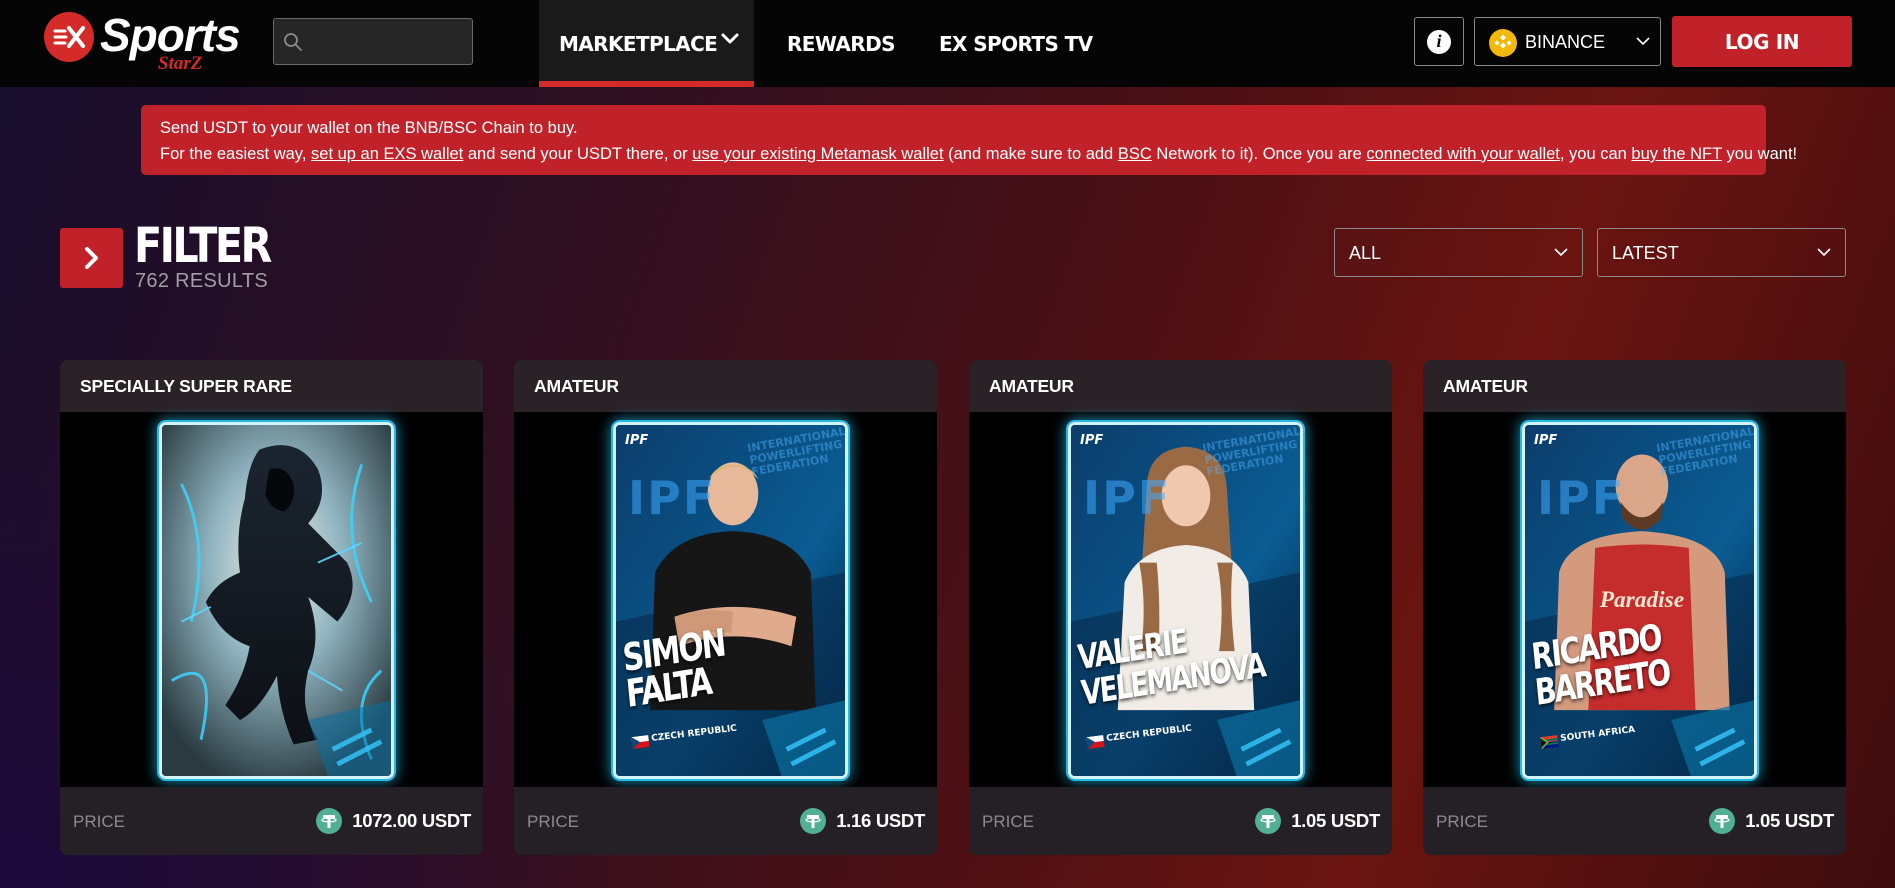 Image resolution: width=1895 pixels, height=888 pixels. What do you see at coordinates (236, 154) in the screenshot?
I see `notice-text: For the easiest way,` at bounding box center [236, 154].